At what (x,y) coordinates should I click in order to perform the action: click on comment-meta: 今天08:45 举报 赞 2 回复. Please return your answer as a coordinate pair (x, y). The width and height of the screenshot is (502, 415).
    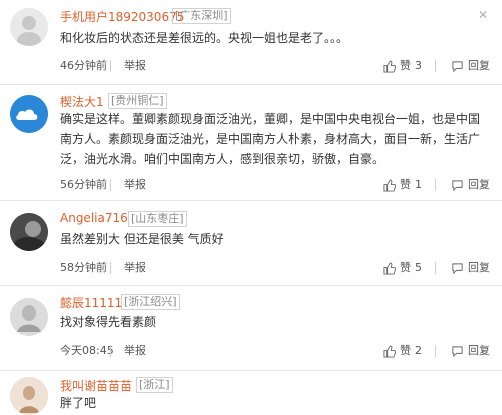
    Looking at the image, I should click on (276, 351).